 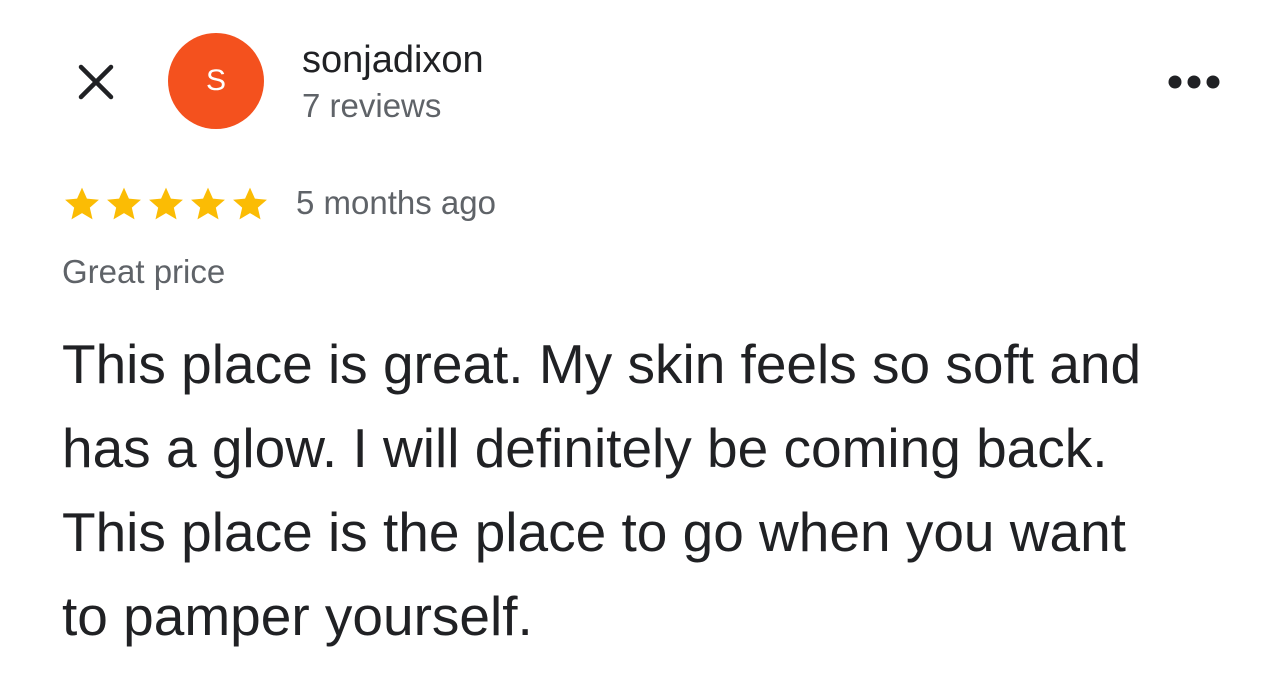 I want to click on more-horizontal-icon, so click(x=1194, y=82).